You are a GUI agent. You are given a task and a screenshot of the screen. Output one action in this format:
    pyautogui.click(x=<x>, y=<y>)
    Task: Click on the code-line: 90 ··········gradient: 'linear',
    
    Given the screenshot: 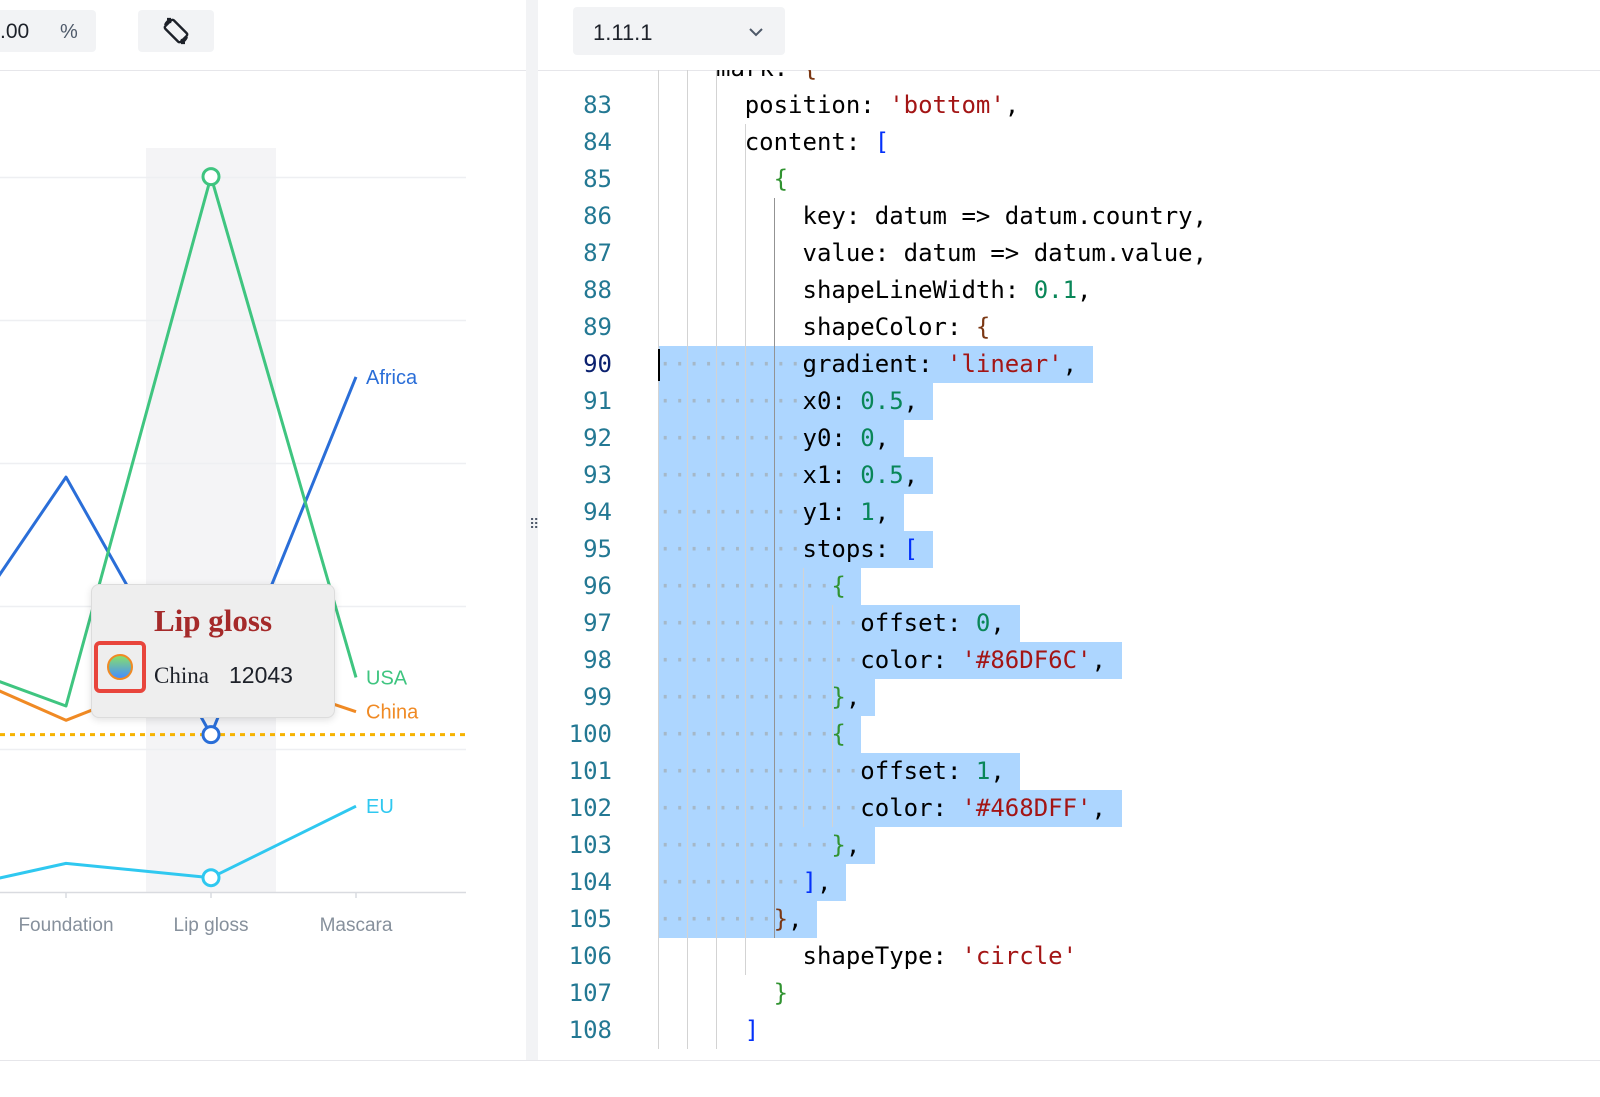 What is the action you would take?
    pyautogui.click(x=1069, y=364)
    